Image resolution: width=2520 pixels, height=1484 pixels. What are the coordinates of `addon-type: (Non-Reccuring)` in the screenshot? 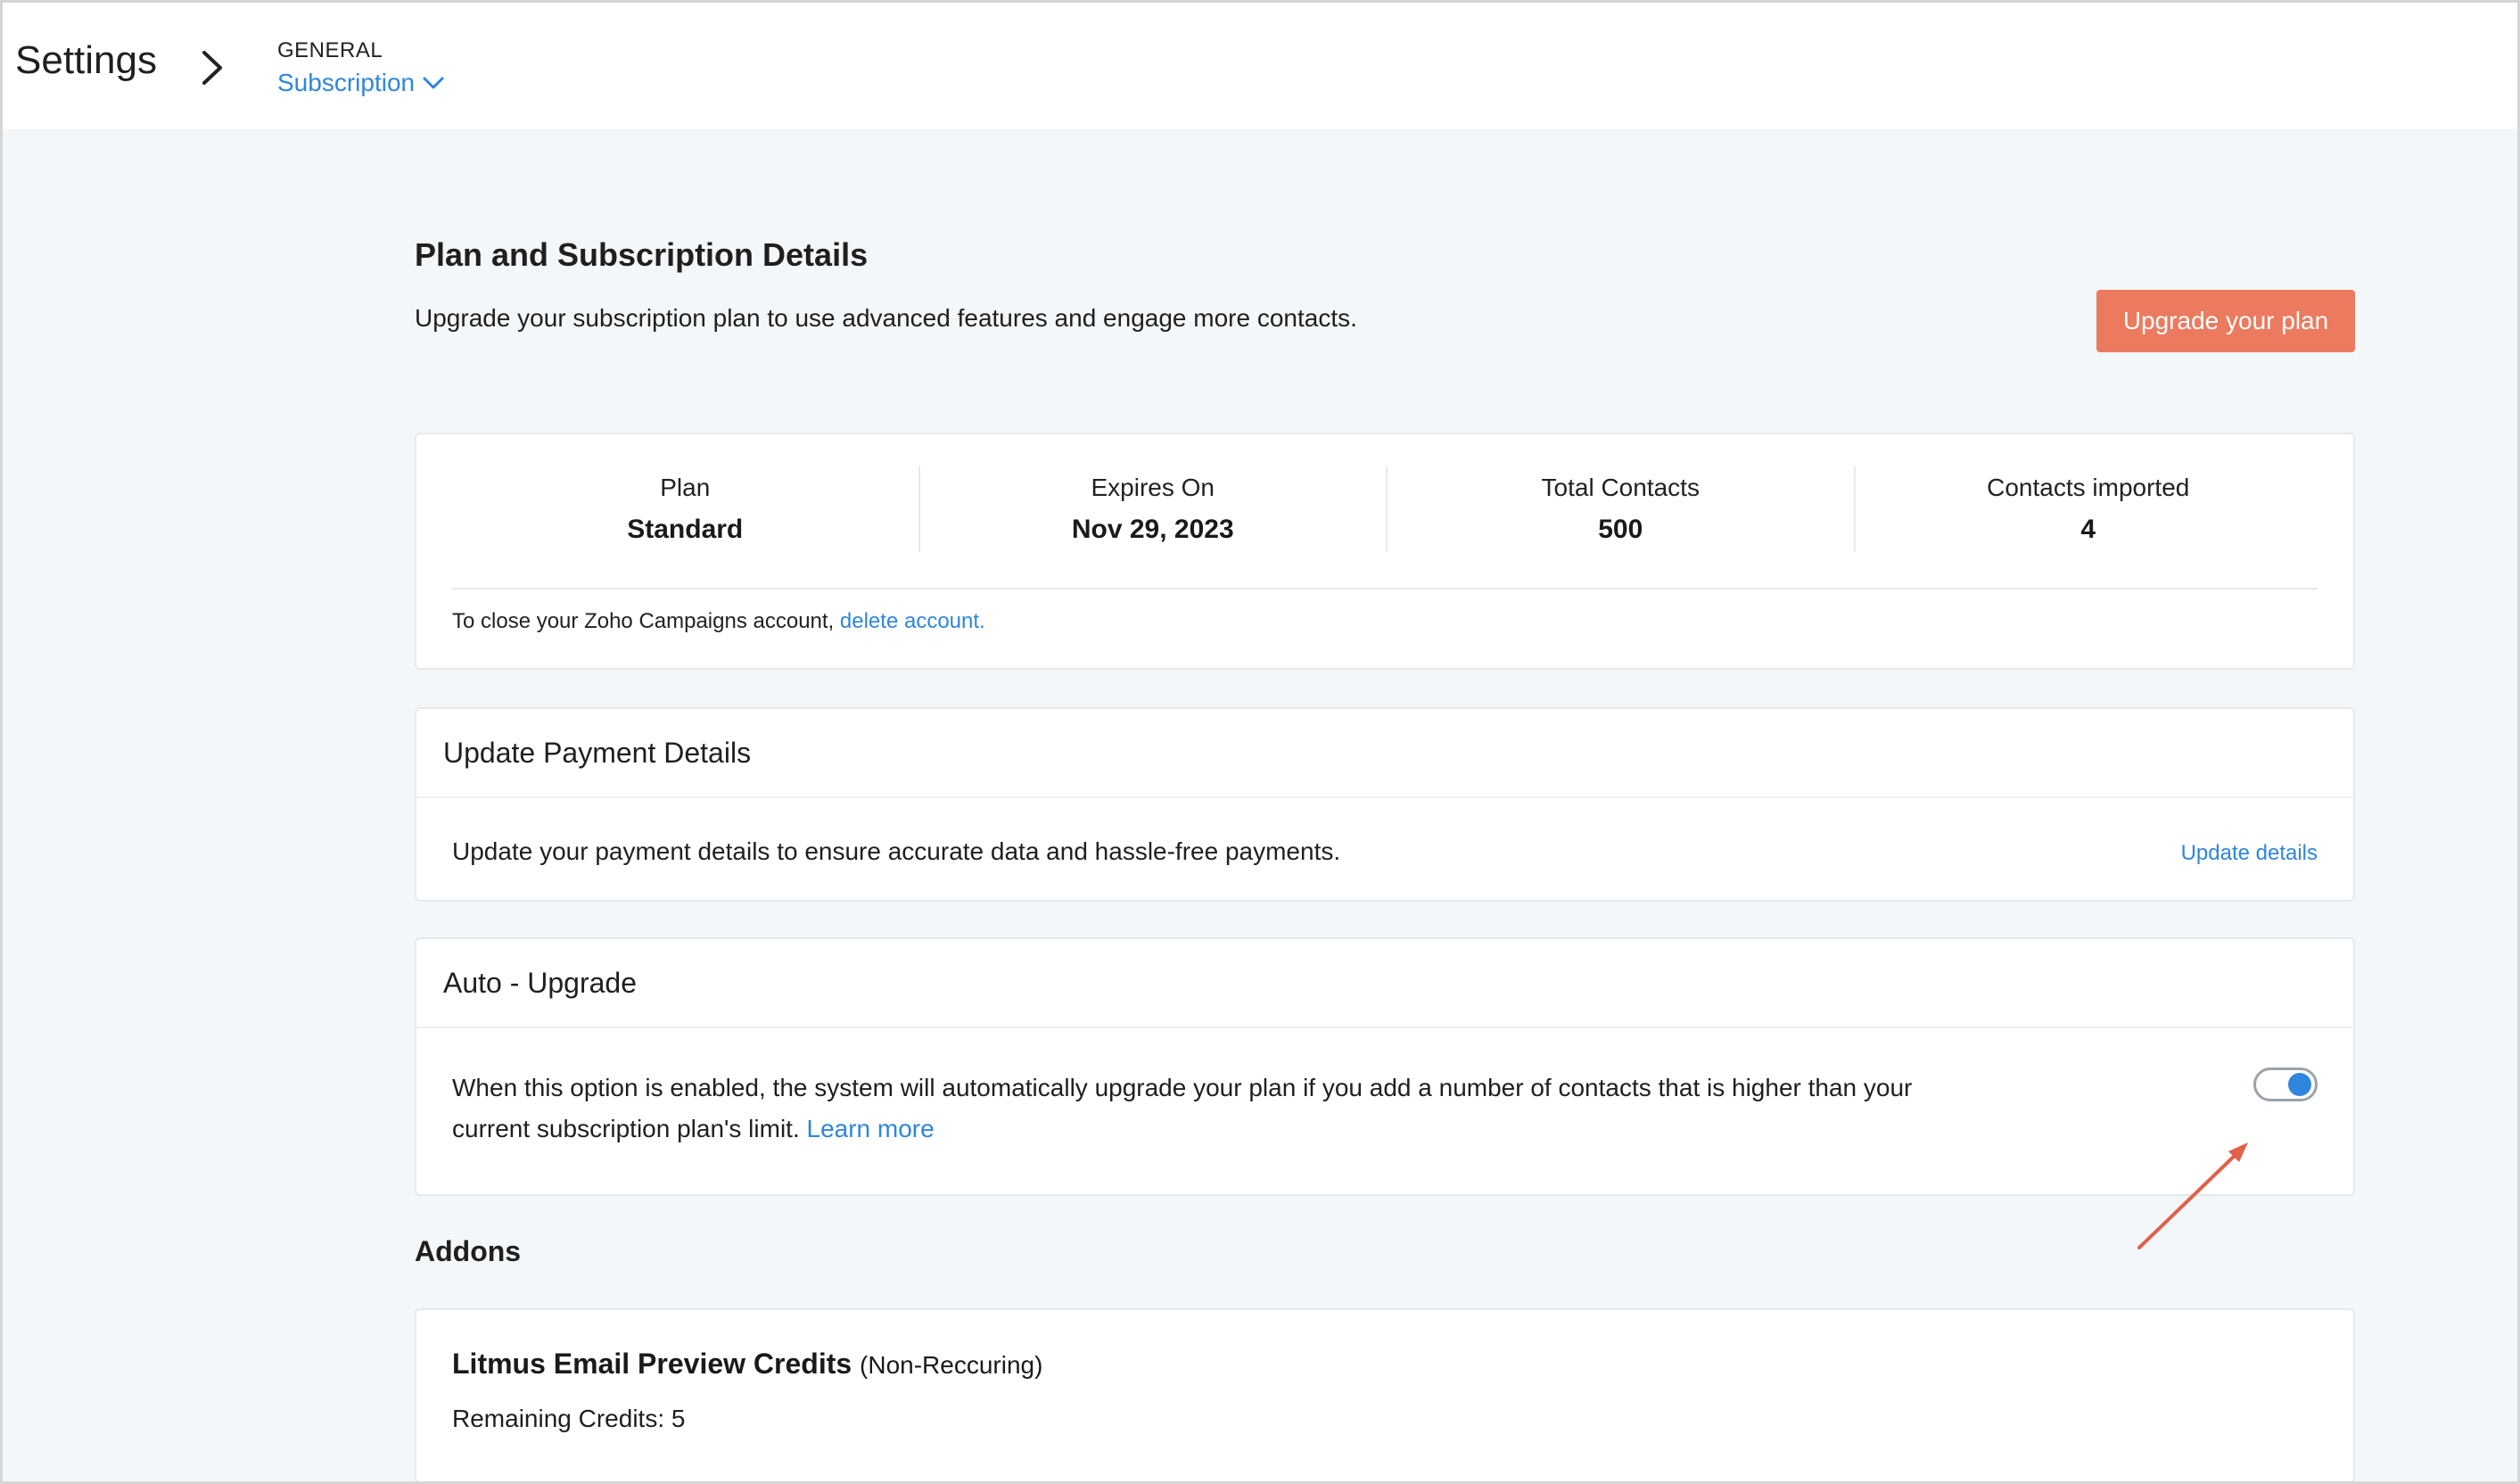 It's located at (952, 1365).